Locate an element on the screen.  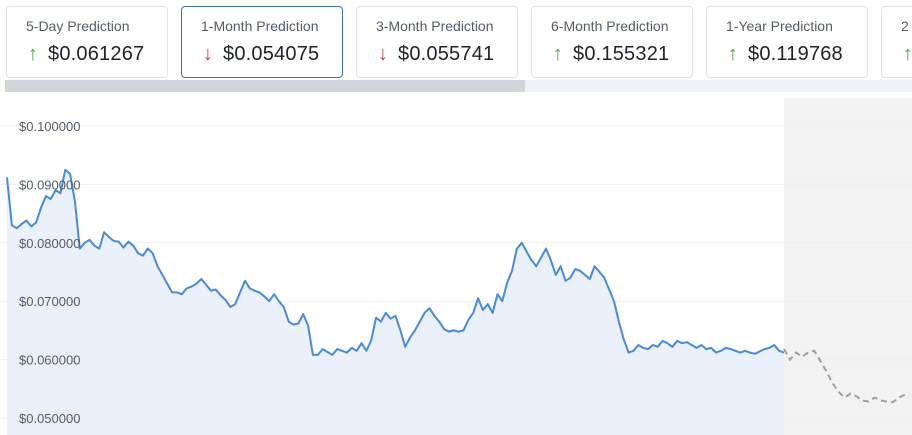
card-title: 5-Day Prediction is located at coordinates (78, 26).